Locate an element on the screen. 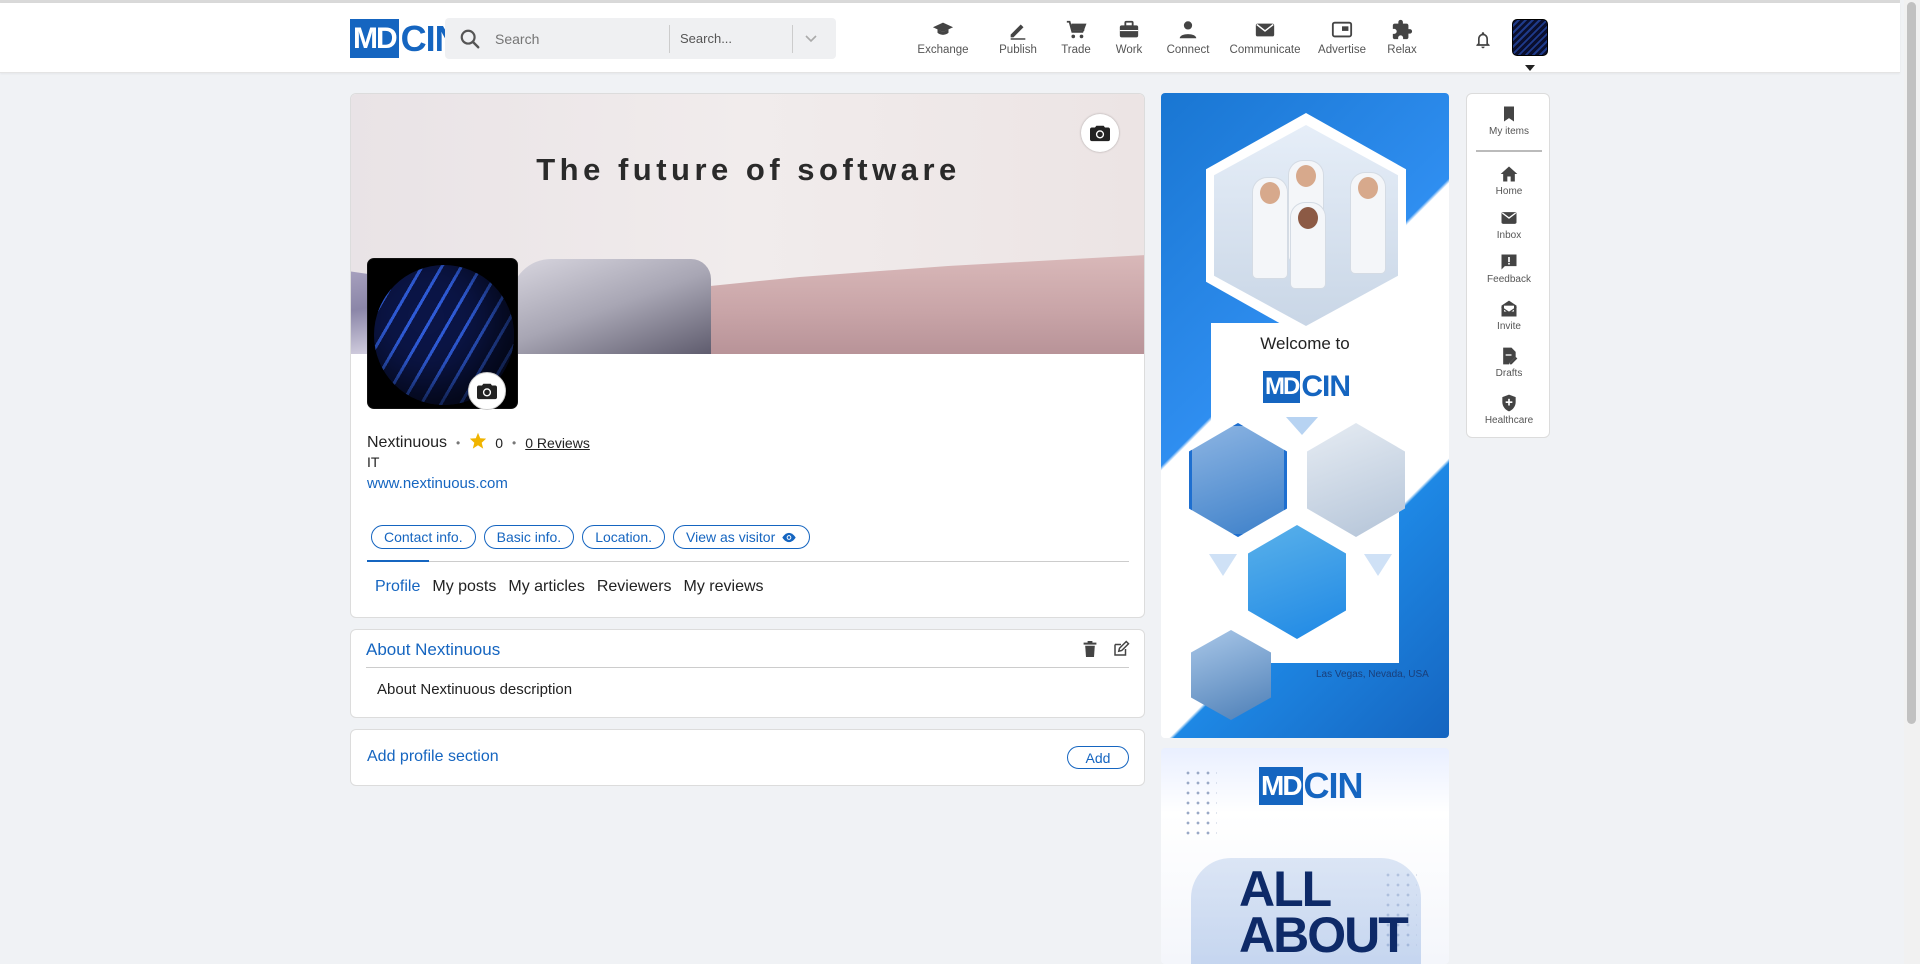  envelope-icon is located at coordinates (1265, 30).